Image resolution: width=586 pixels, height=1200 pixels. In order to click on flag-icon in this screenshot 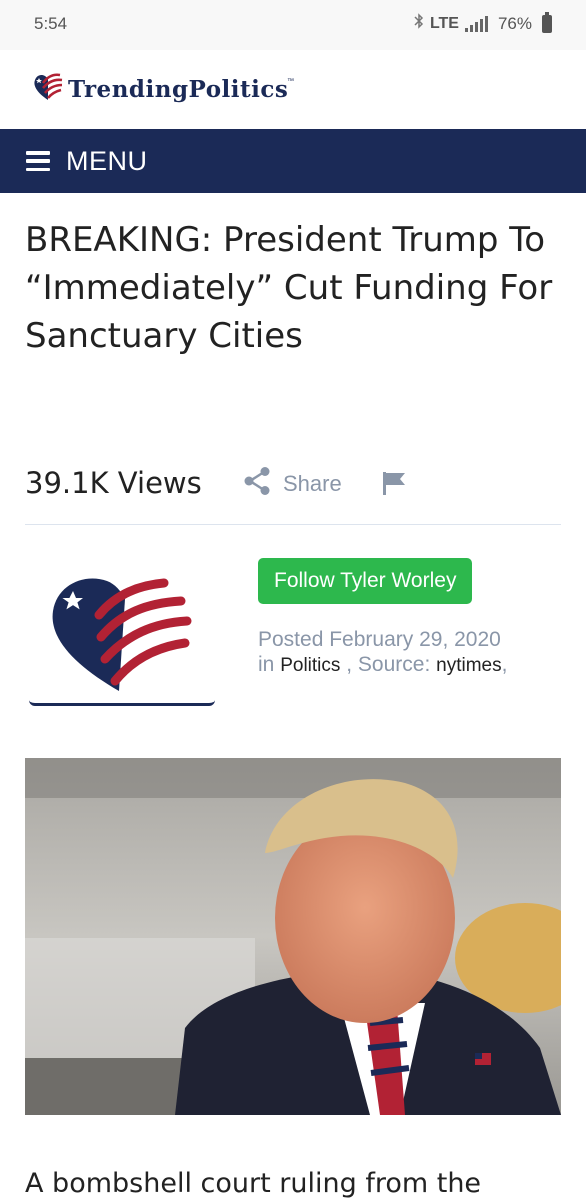, I will do `click(394, 485)`.